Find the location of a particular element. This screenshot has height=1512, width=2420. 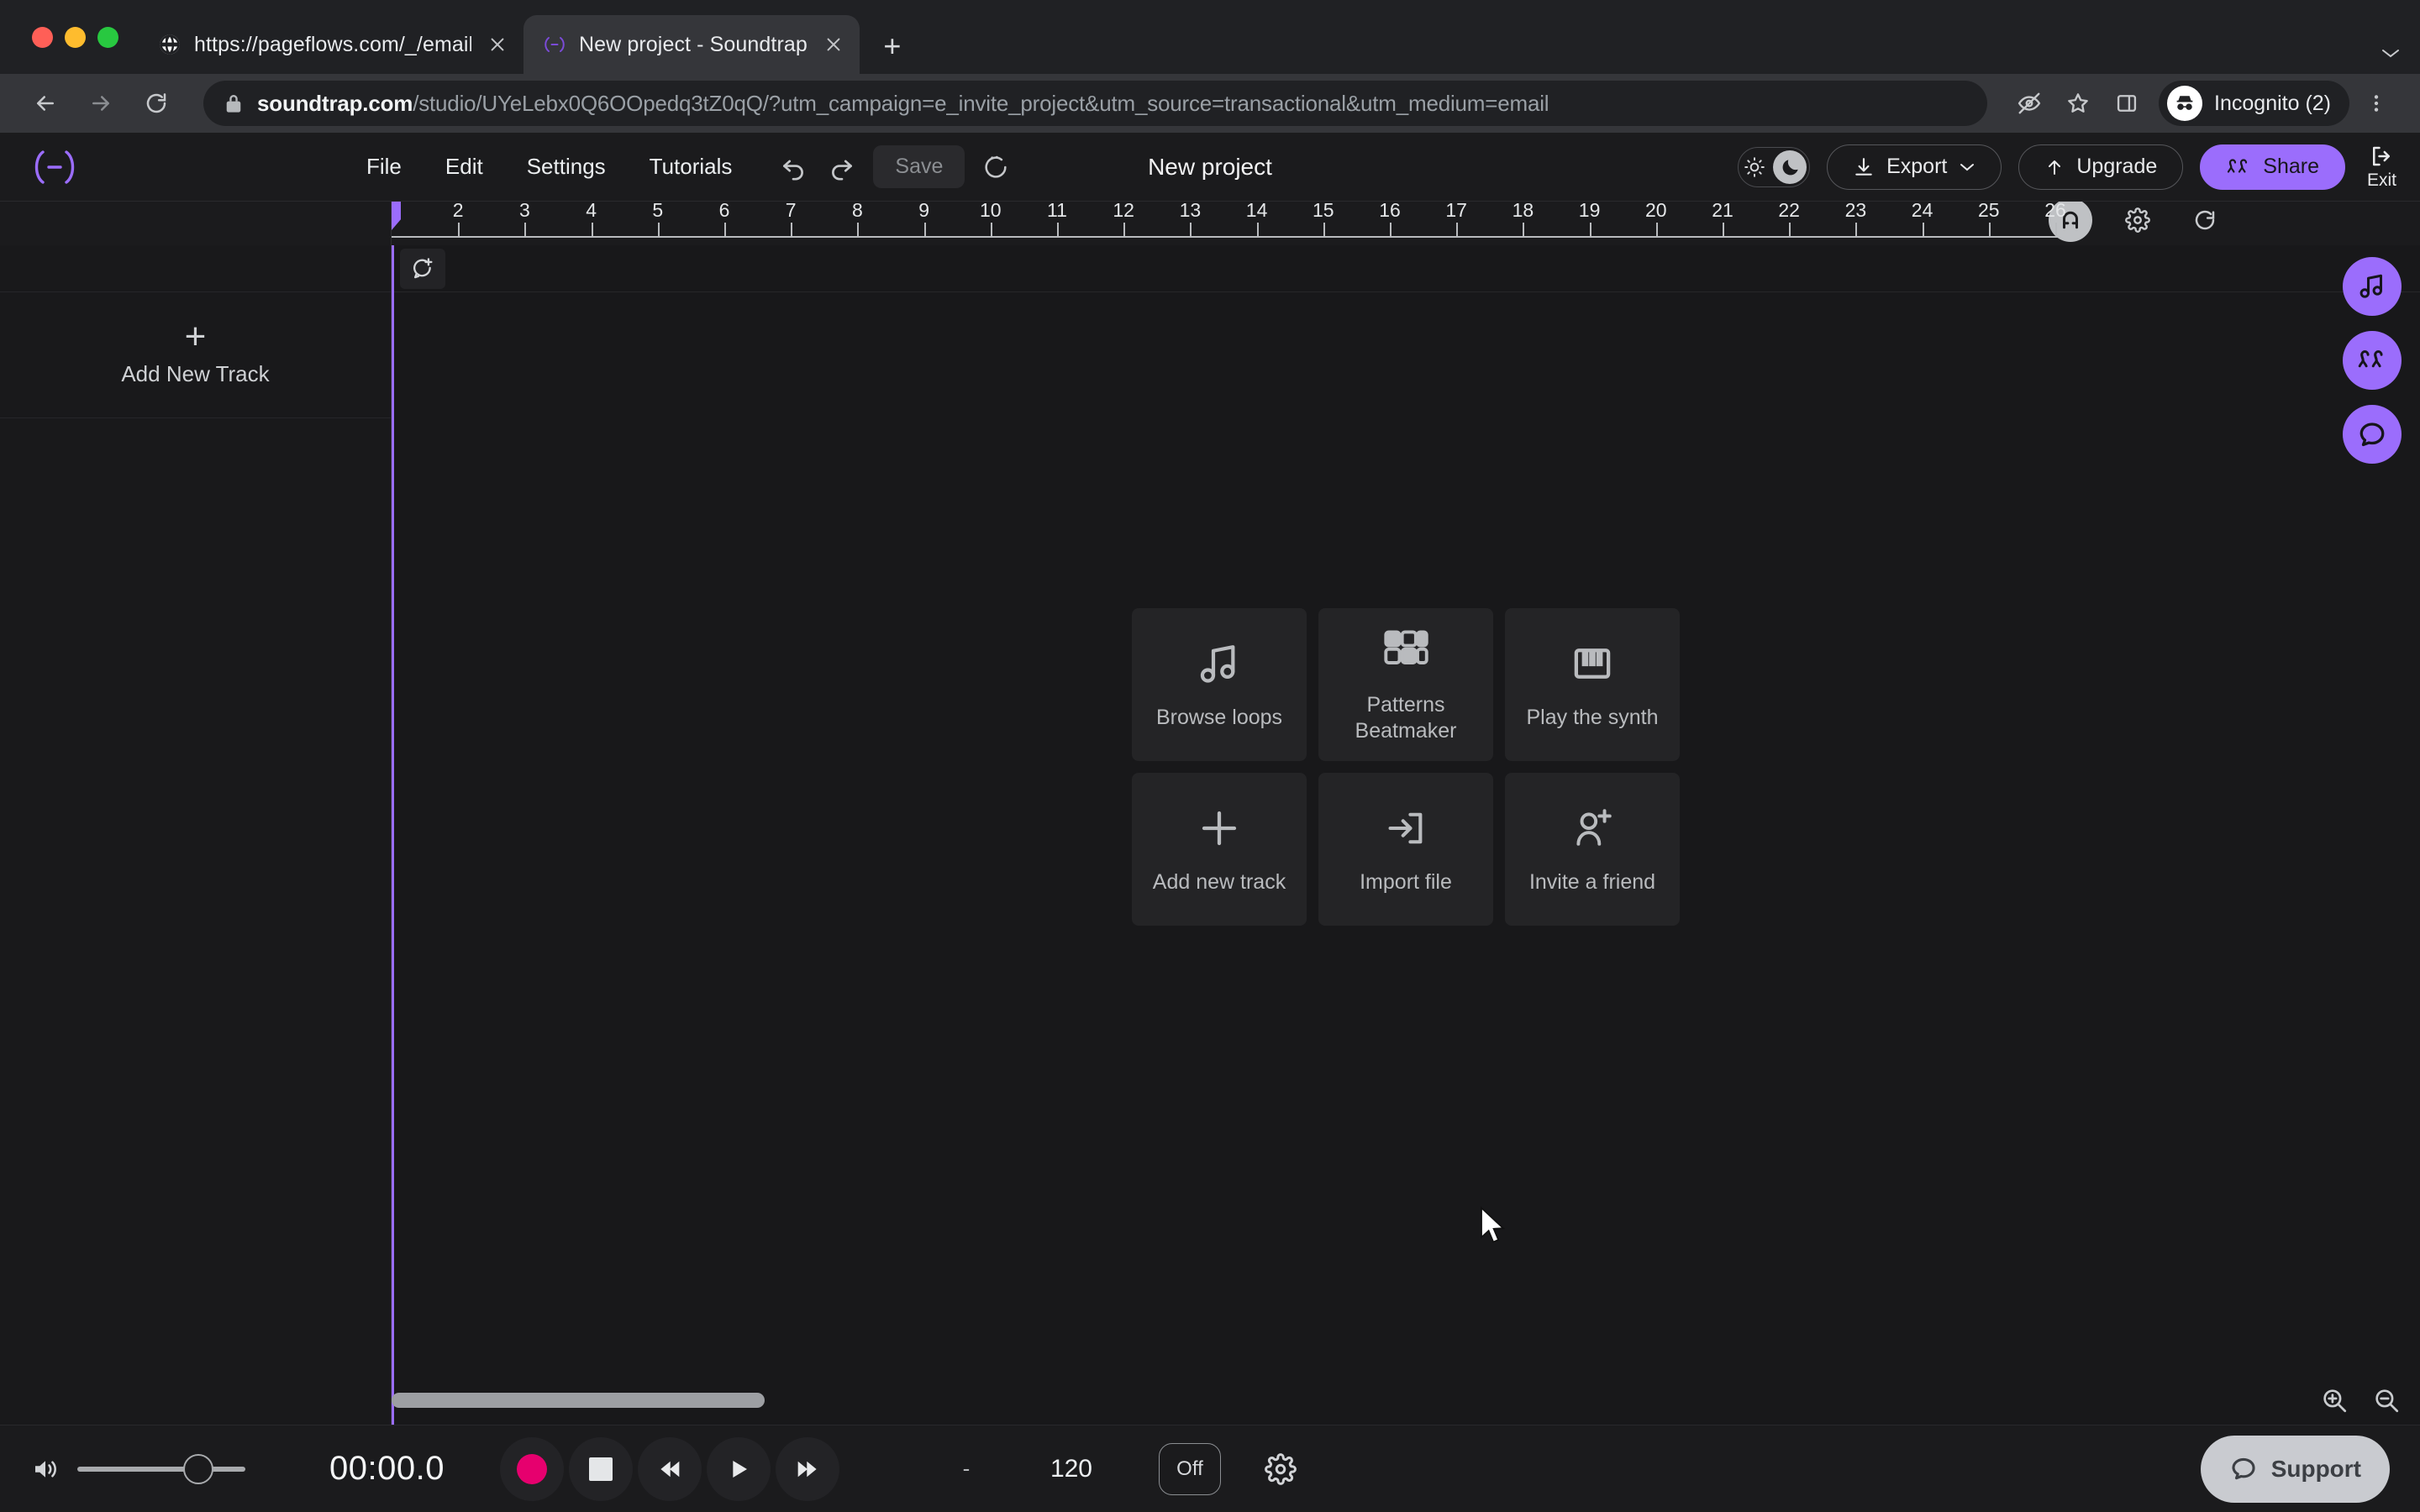

timecode-display: 00:00.0 is located at coordinates (387, 1469).